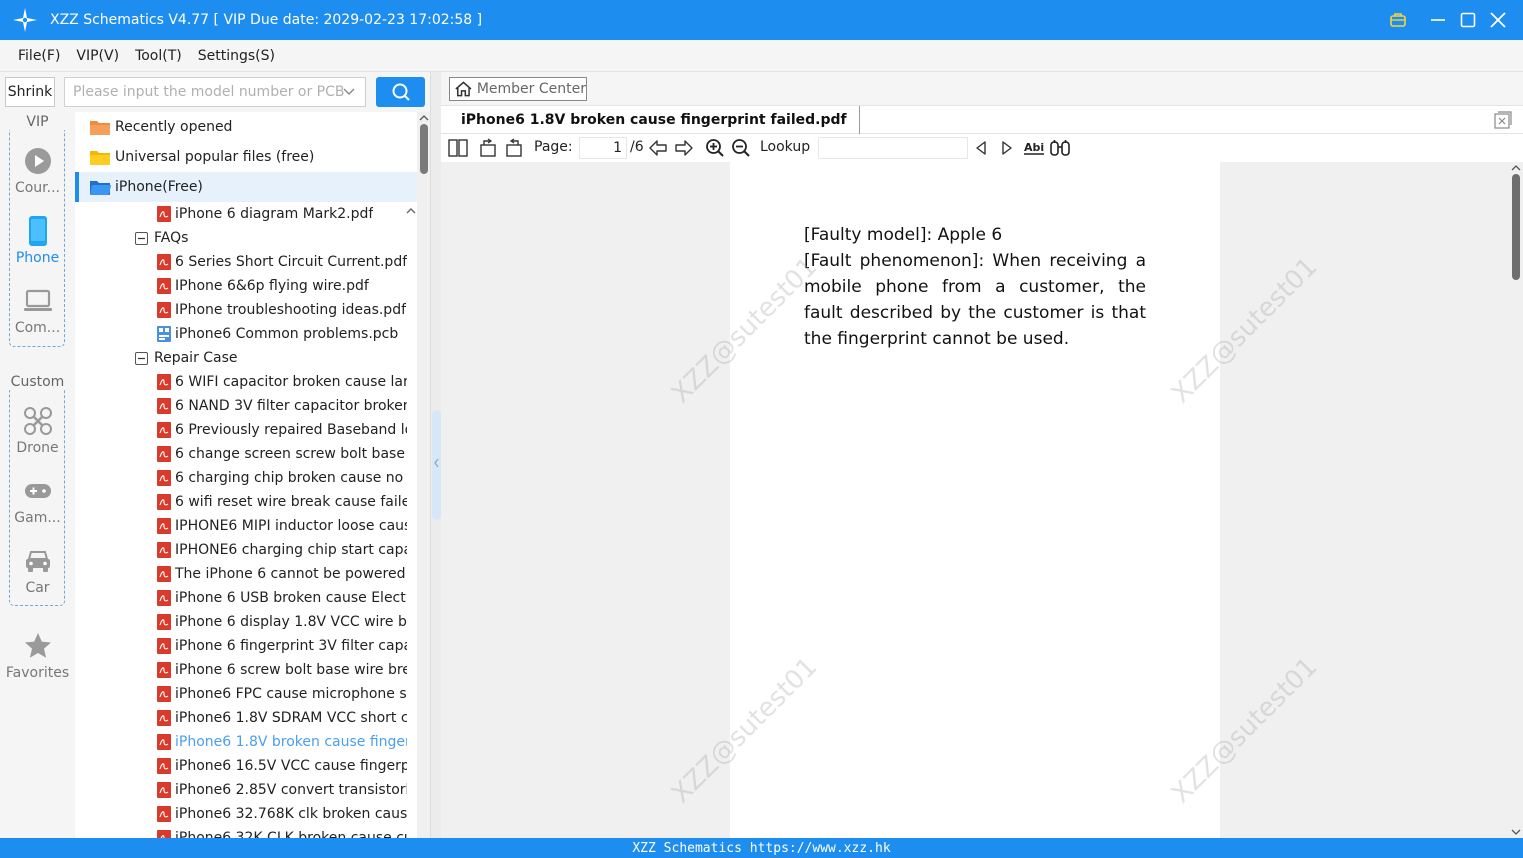  Describe the element at coordinates (282, 382) in the screenshot. I see `tree-file: 6 WIFI capacitor broken cause larg` at that location.